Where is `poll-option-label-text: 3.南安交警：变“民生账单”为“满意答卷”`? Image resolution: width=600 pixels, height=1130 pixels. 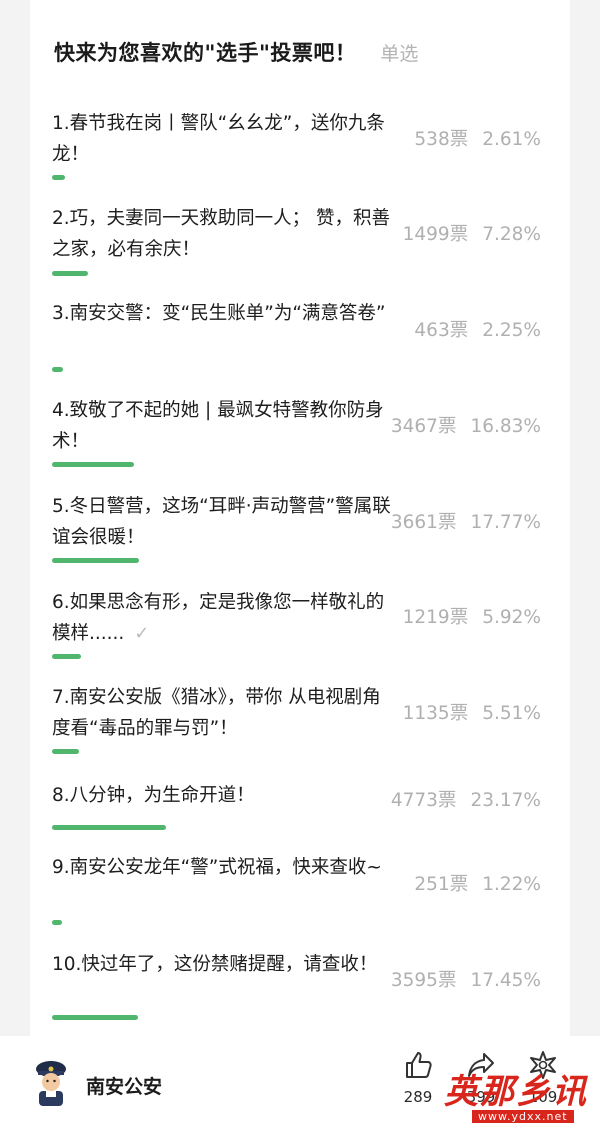
poll-option-label-text: 3.南安交警：变“民生账单”为“满意答卷” is located at coordinates (219, 313).